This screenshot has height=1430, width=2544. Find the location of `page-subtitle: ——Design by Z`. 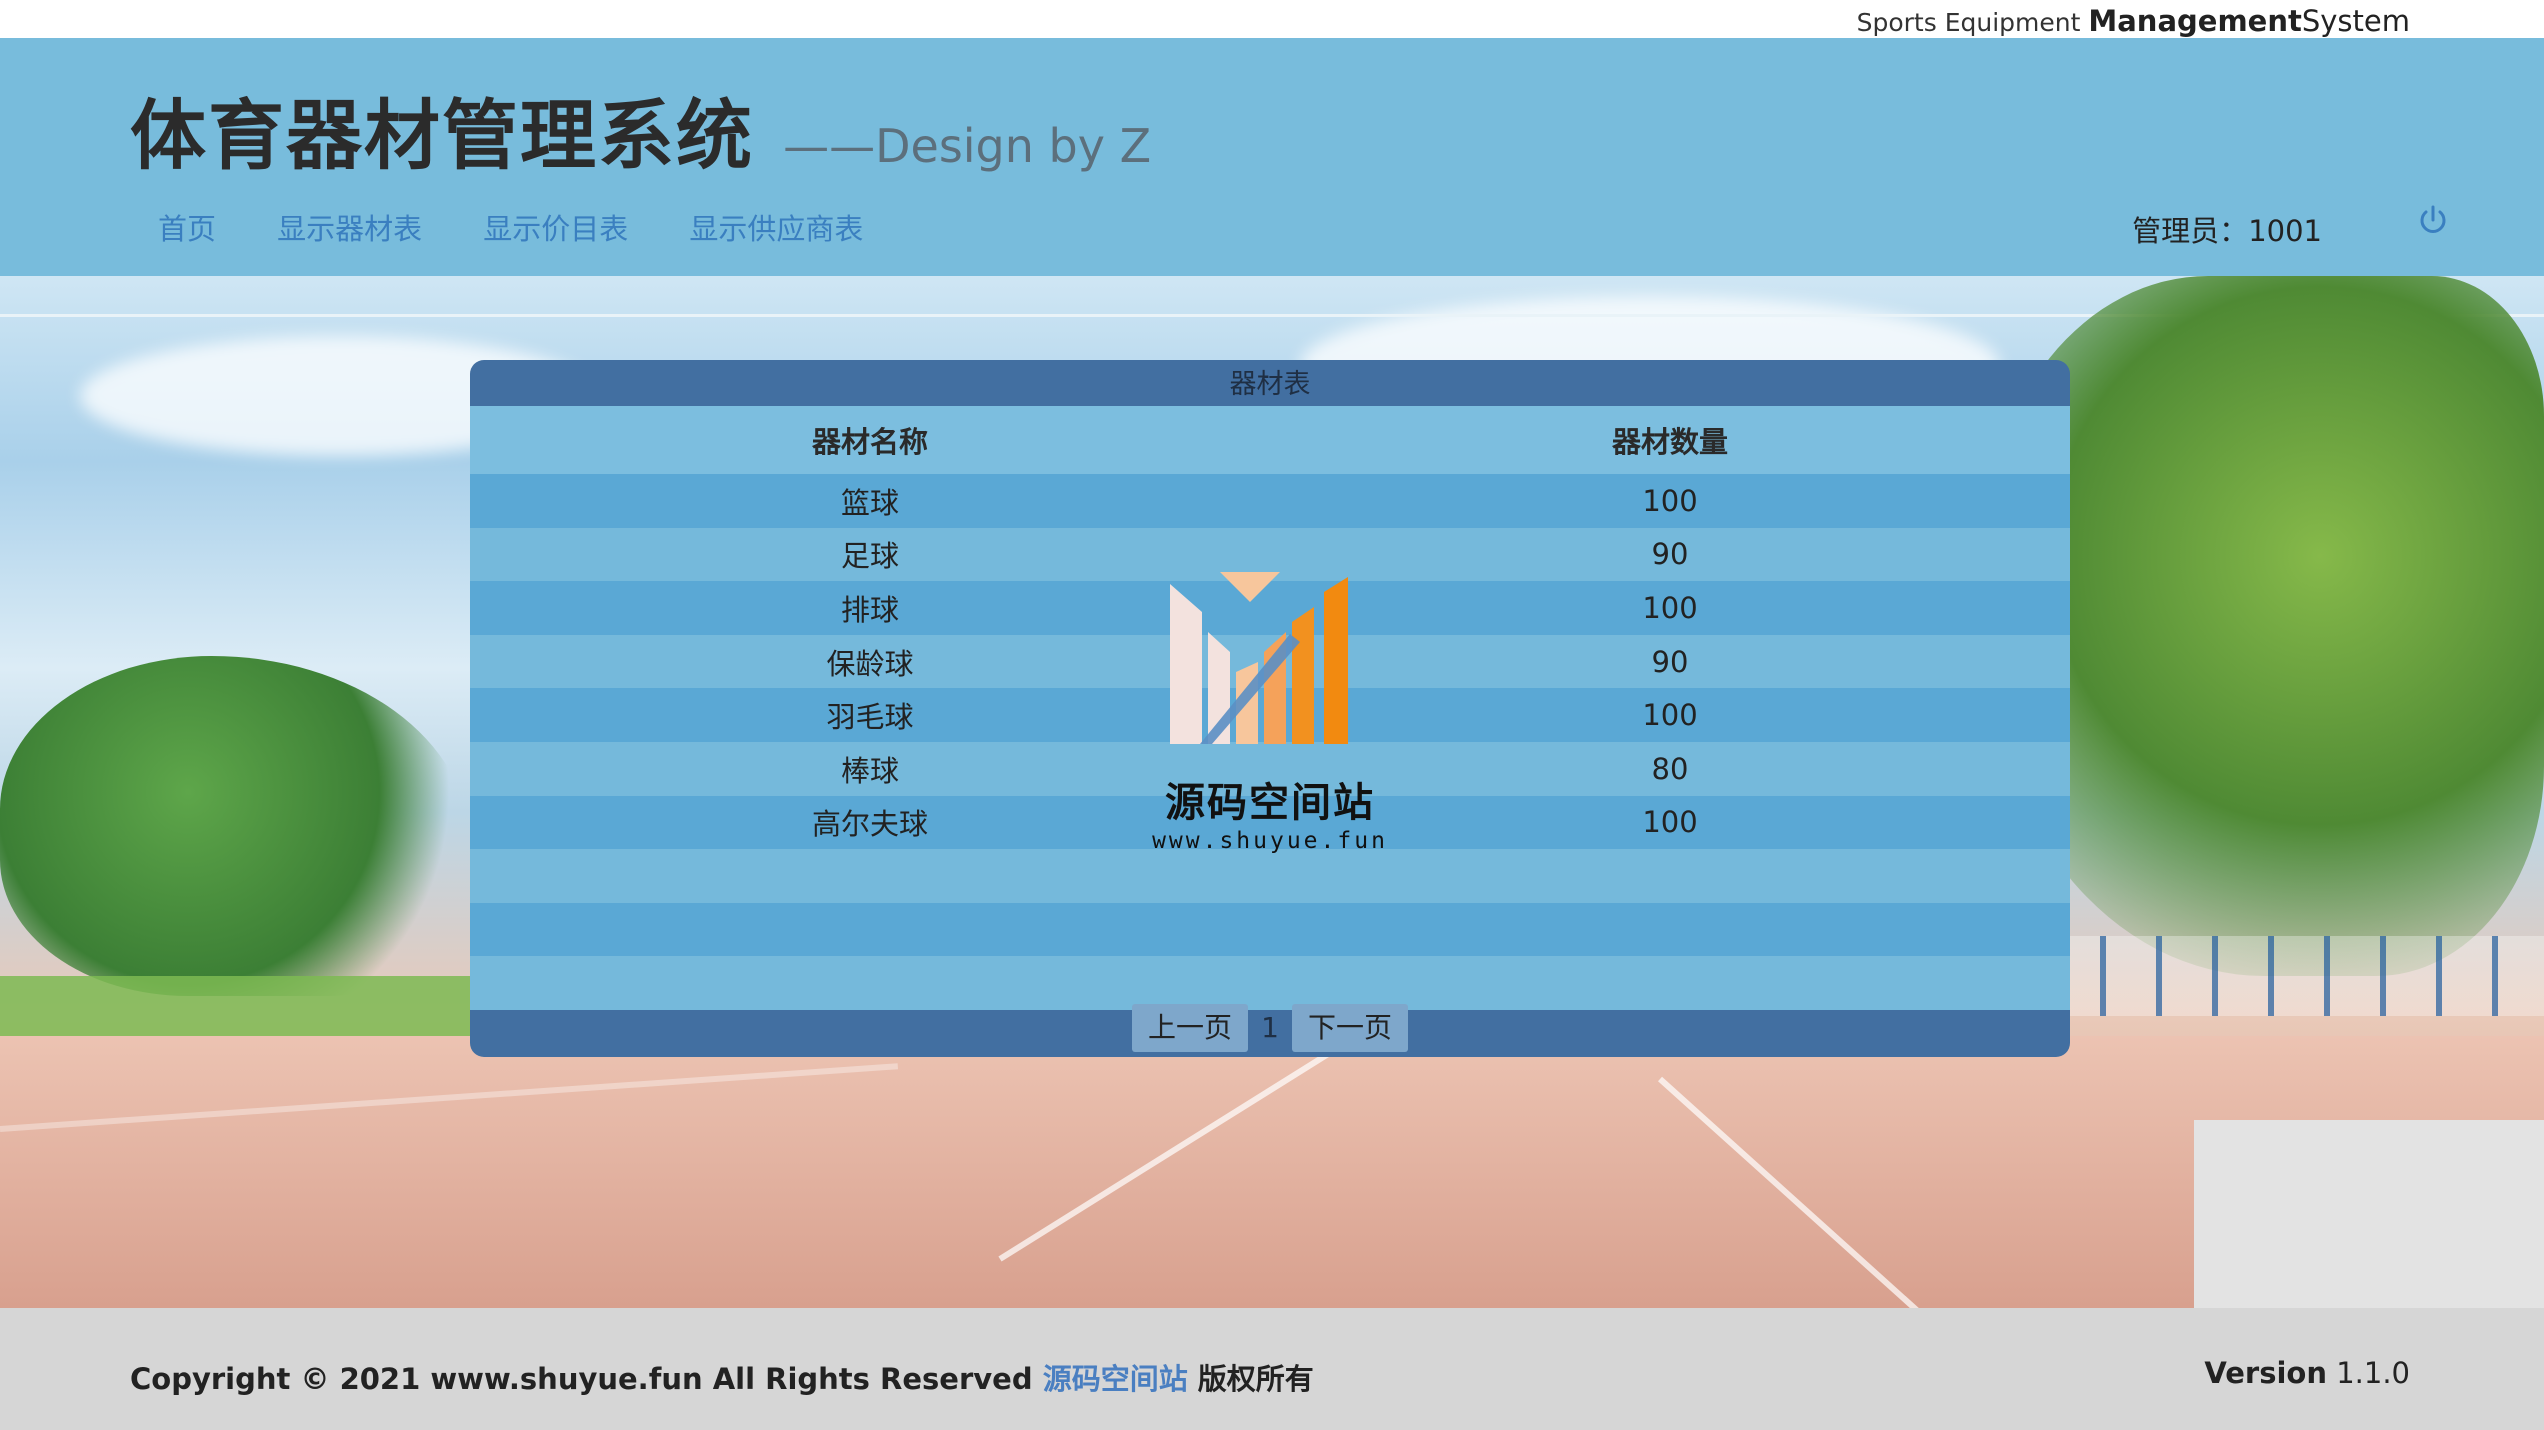

page-subtitle: ——Design by Z is located at coordinates (967, 146).